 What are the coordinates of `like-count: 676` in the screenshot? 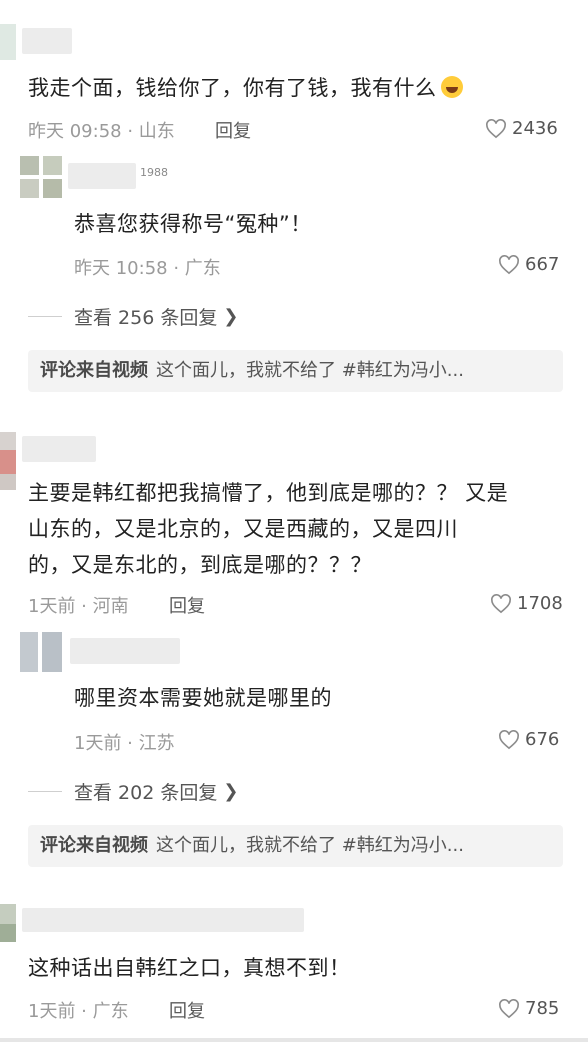 It's located at (542, 739).